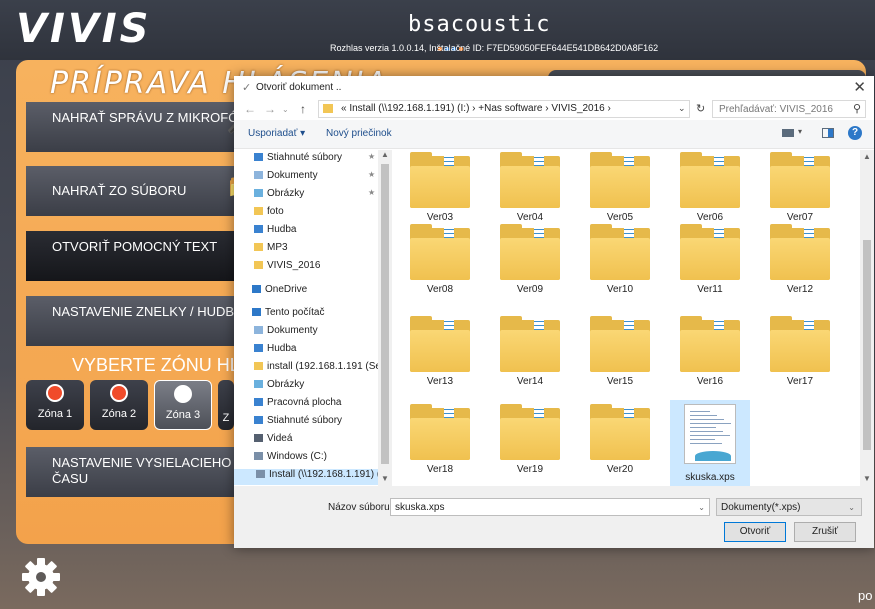 Image resolution: width=875 pixels, height=609 pixels. I want to click on folder-item: Ver13, so click(440, 357).